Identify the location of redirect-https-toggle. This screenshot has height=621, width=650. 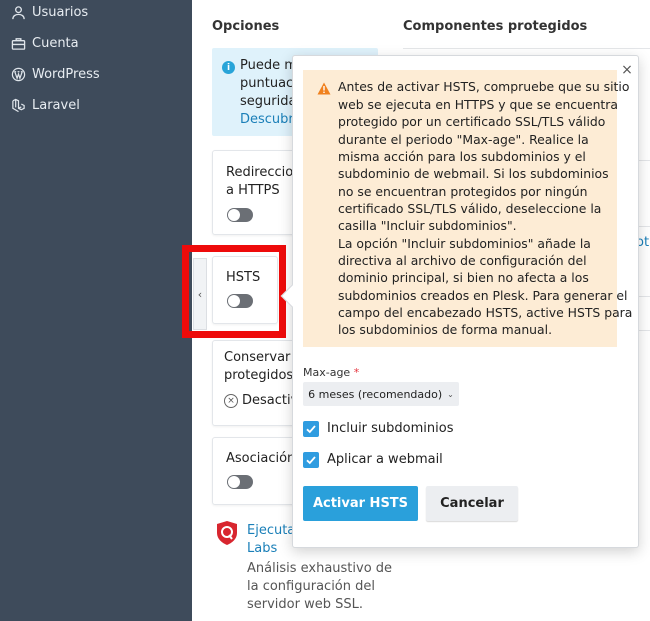
(240, 215).